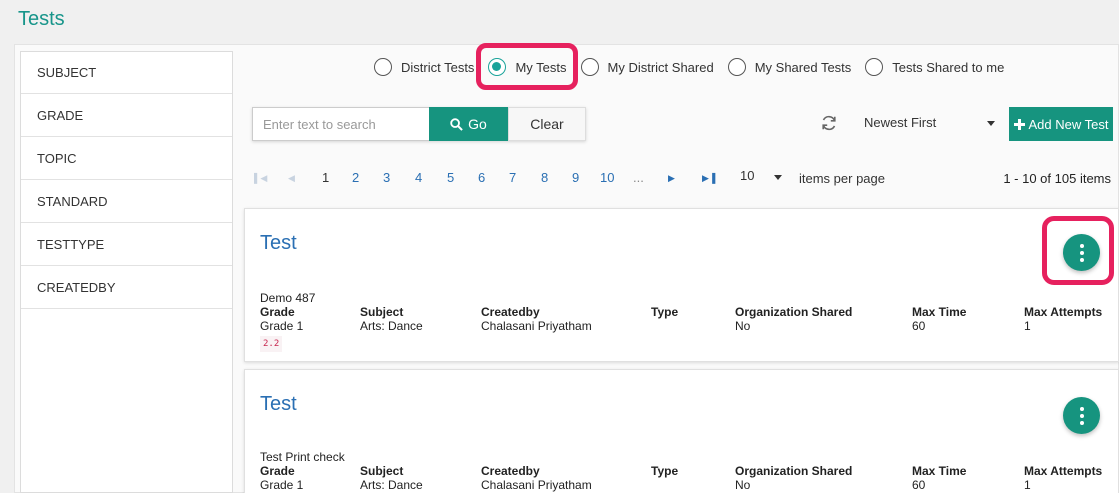 This screenshot has height=493, width=1119. I want to click on more-options-icon, so click(1081, 415).